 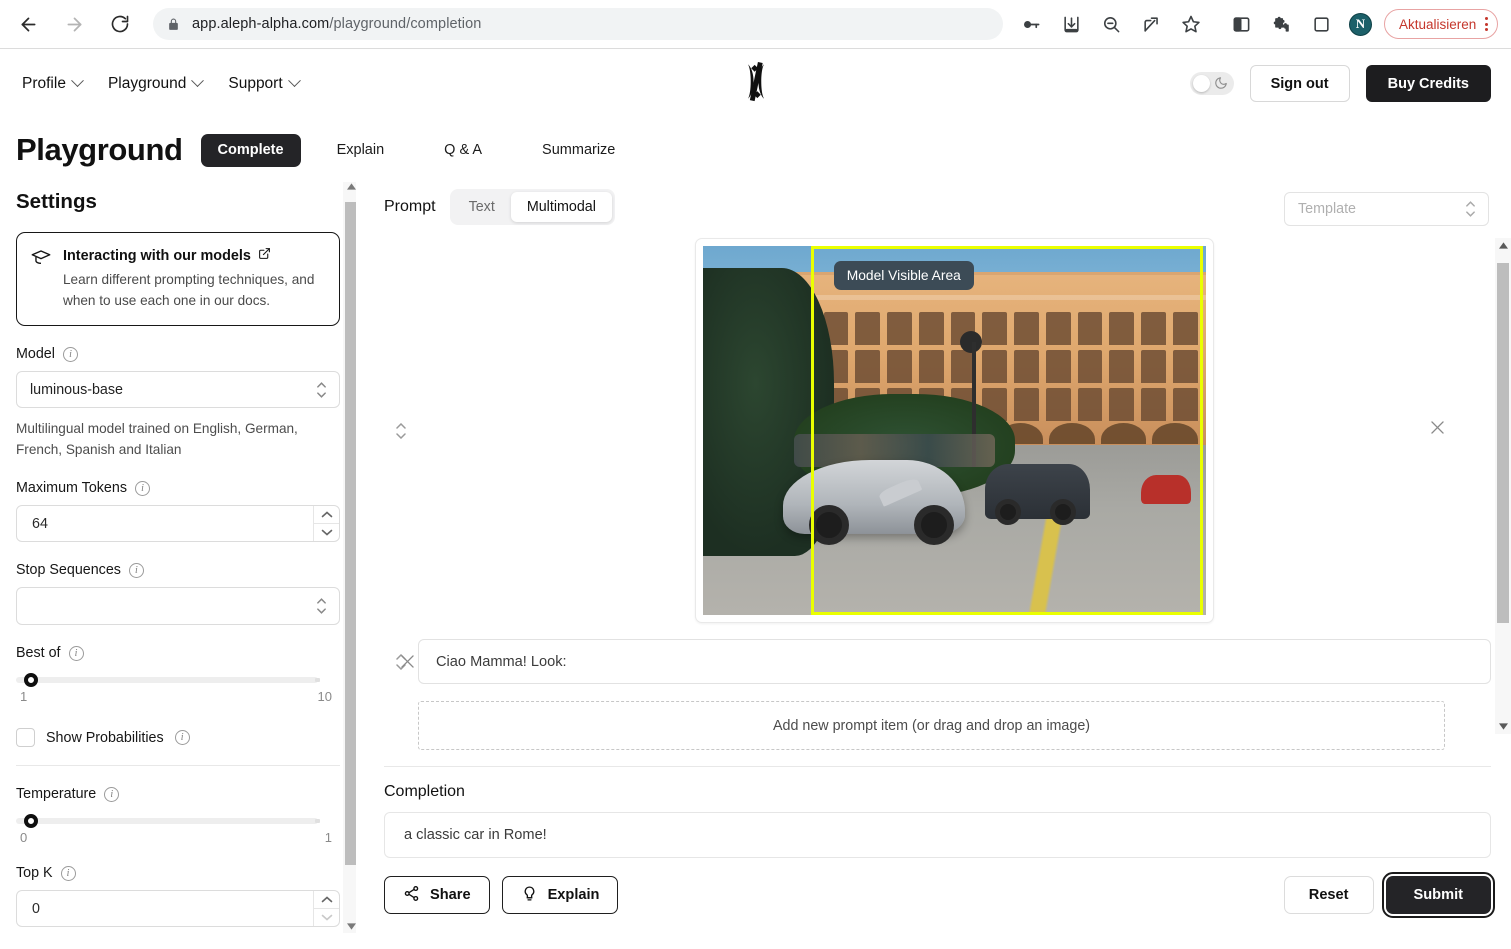 What do you see at coordinates (1281, 24) in the screenshot?
I see `extensions-puzzle-icon` at bounding box center [1281, 24].